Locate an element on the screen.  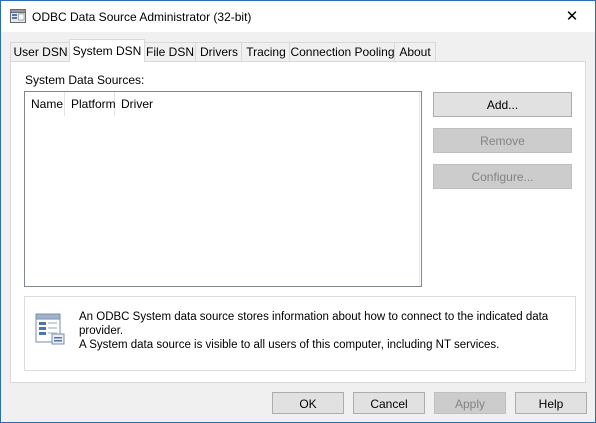
system-data-sources-label: System Data Sources: is located at coordinates (85, 80).